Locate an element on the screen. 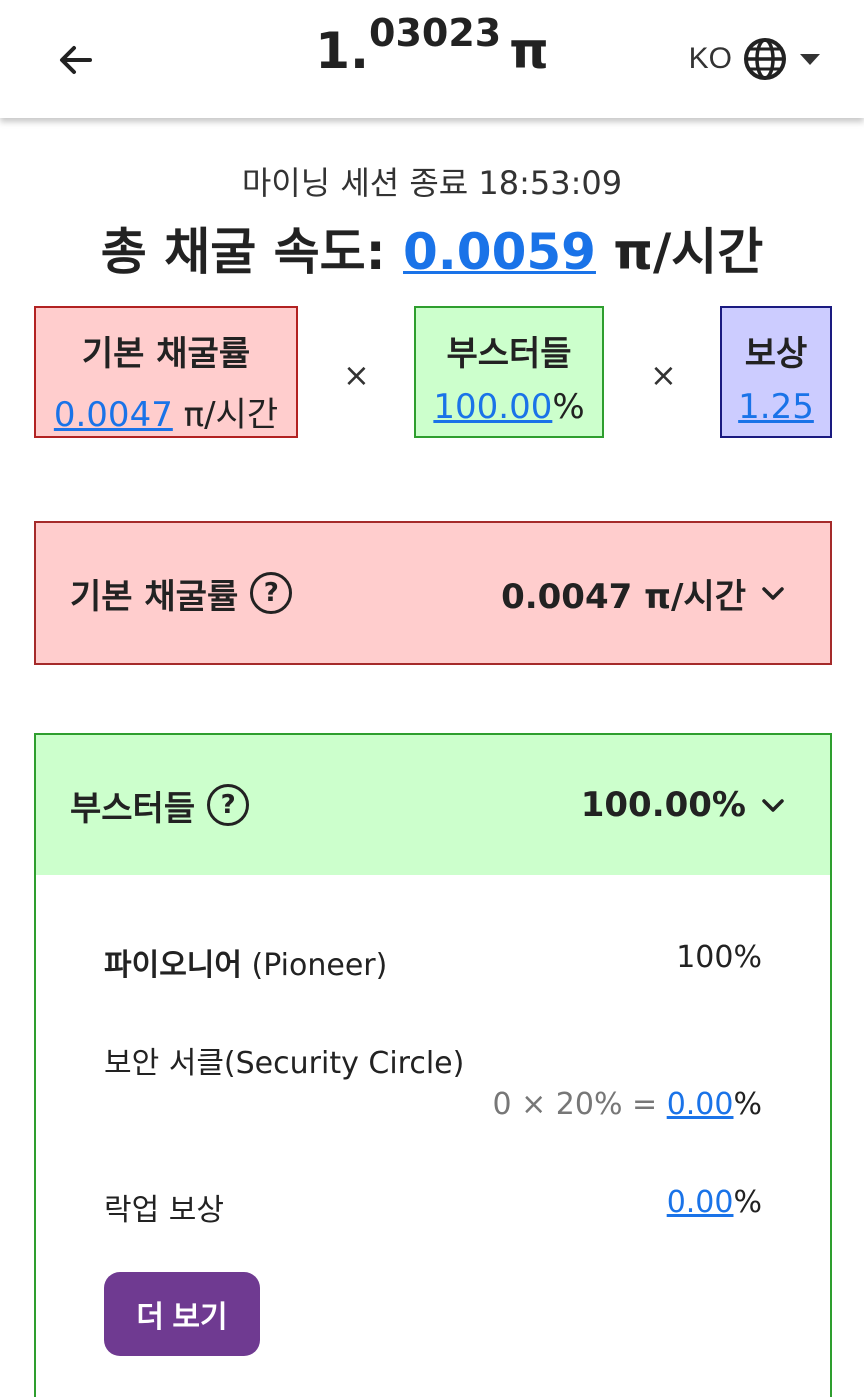 The height and width of the screenshot is (1397, 864). security-circle-unit: % is located at coordinates (747, 1104).